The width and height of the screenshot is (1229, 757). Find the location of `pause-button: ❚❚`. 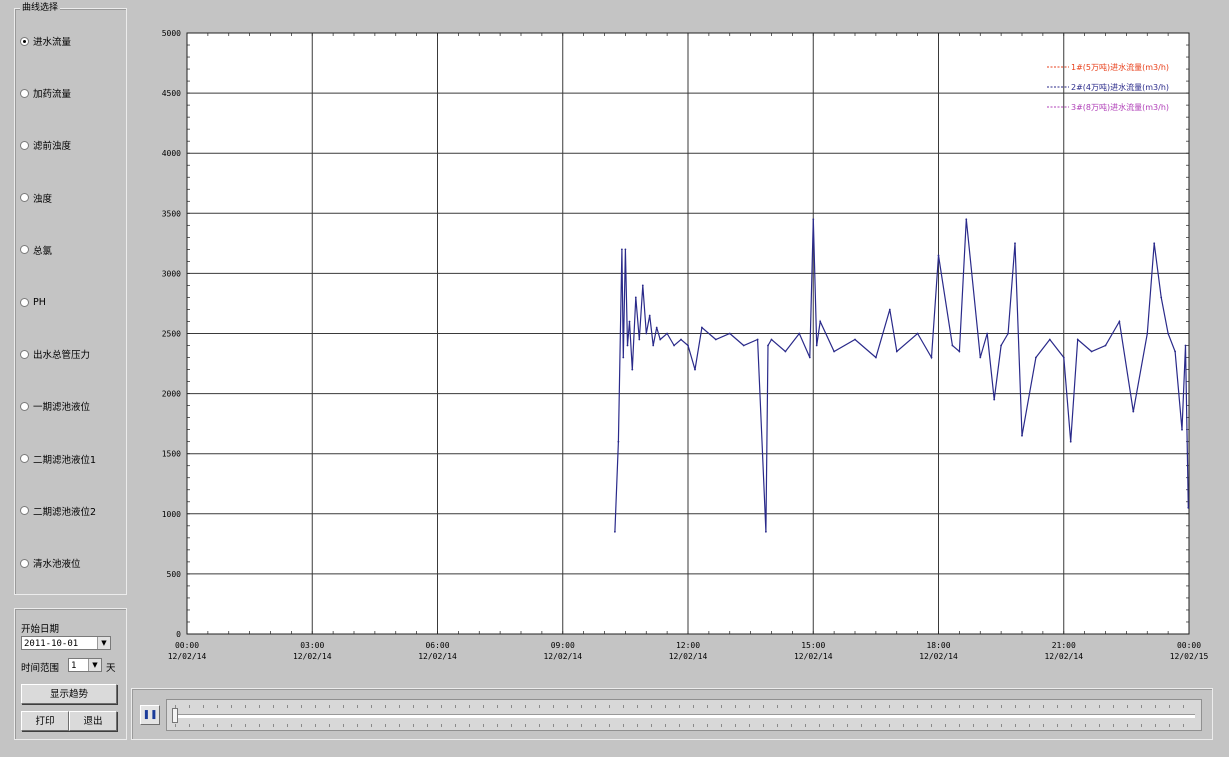

pause-button: ❚❚ is located at coordinates (150, 715).